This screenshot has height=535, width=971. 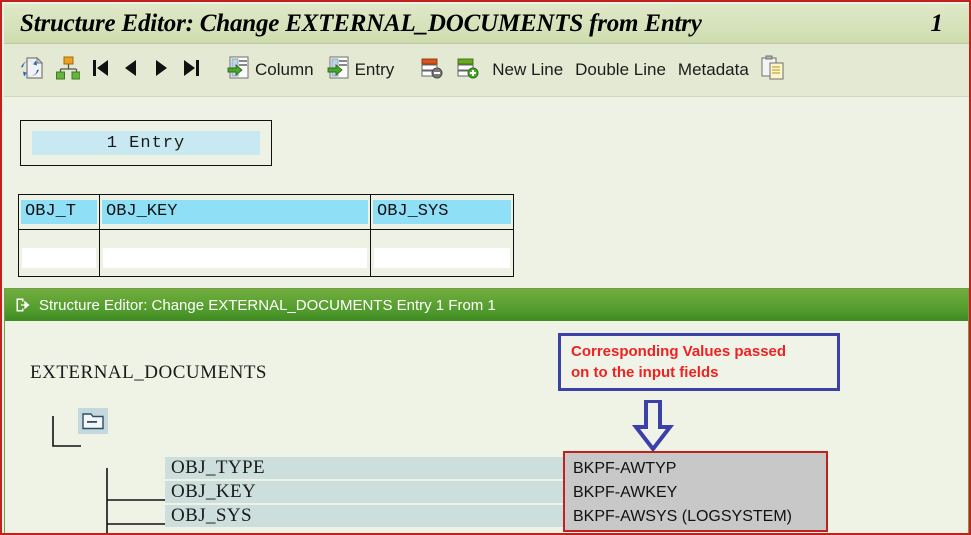 I want to click on insert-line-icon, so click(x=468, y=70).